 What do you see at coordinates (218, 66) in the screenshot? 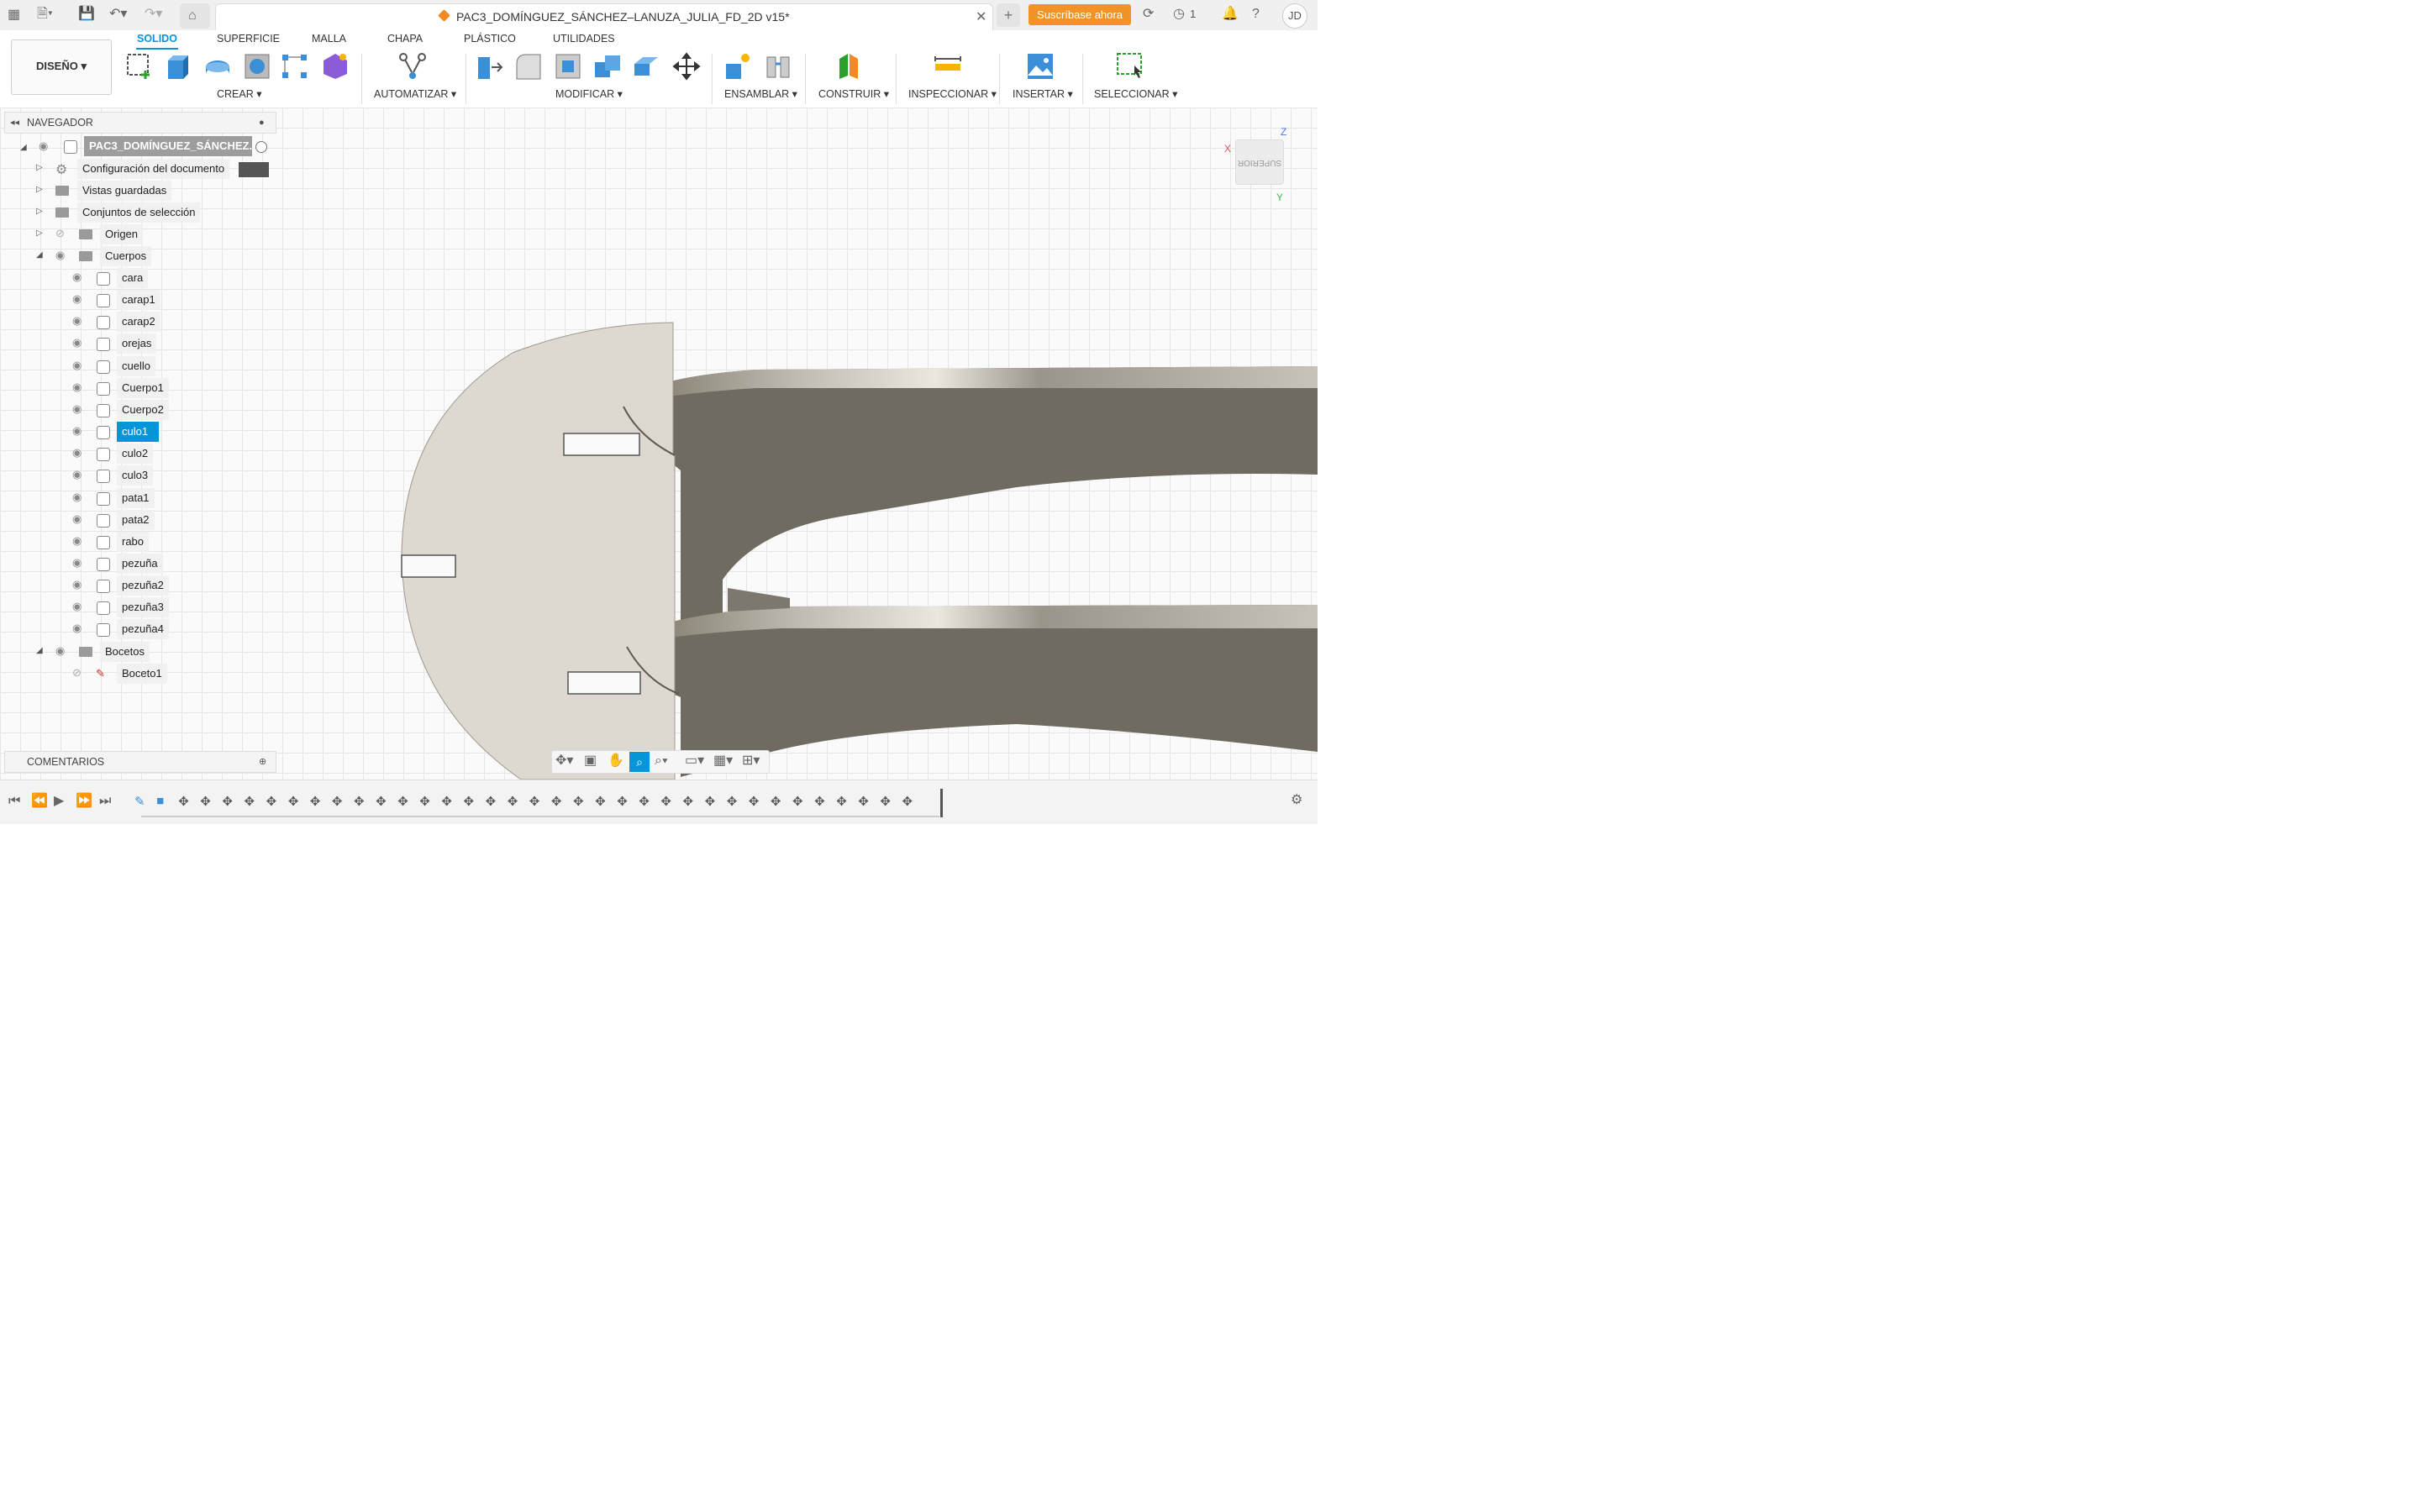
I see `revolve-icon` at bounding box center [218, 66].